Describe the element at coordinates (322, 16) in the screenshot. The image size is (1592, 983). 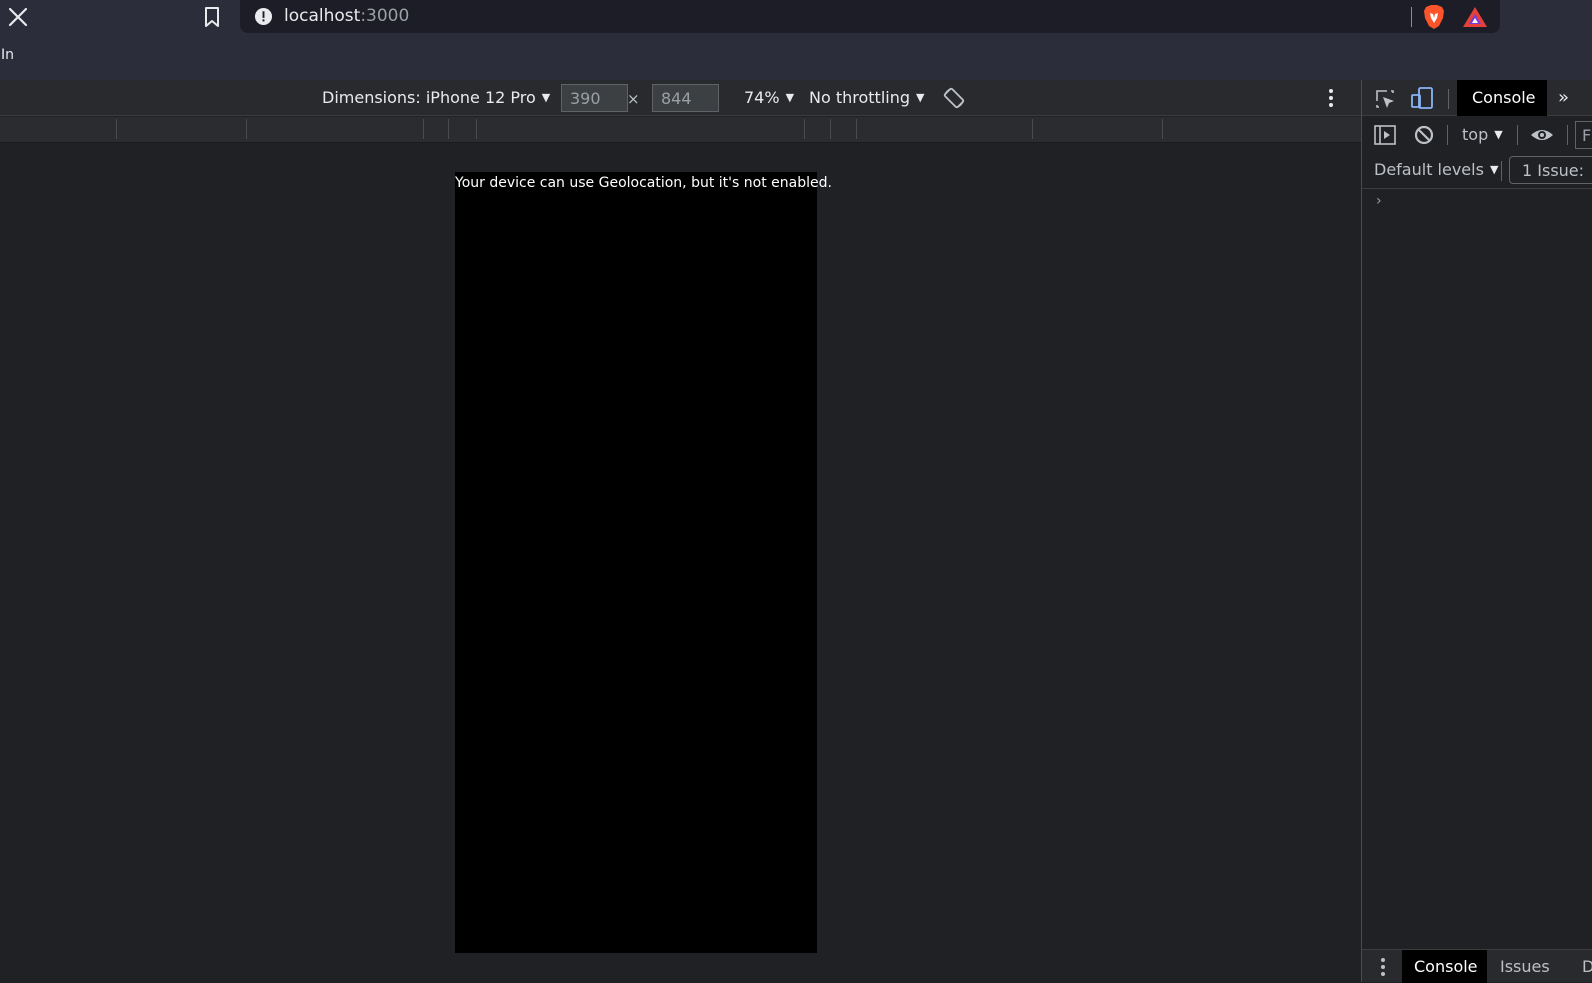
I see `url-host: localhost` at that location.